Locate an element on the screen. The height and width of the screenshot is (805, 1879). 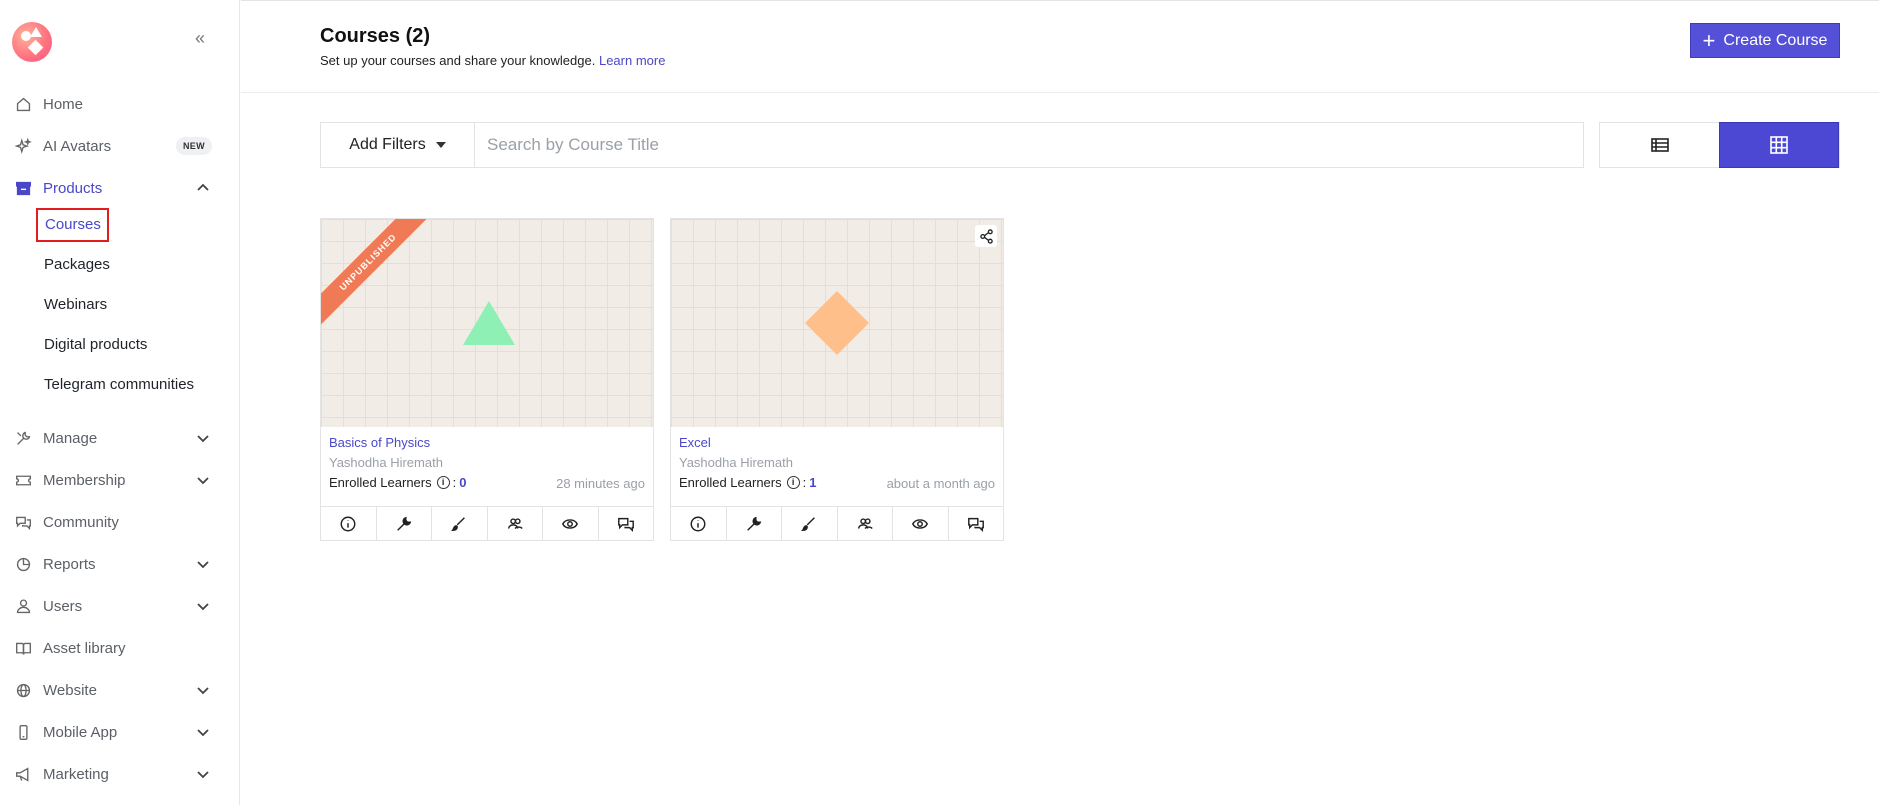
learn-more-link: Learn more is located at coordinates (632, 60).